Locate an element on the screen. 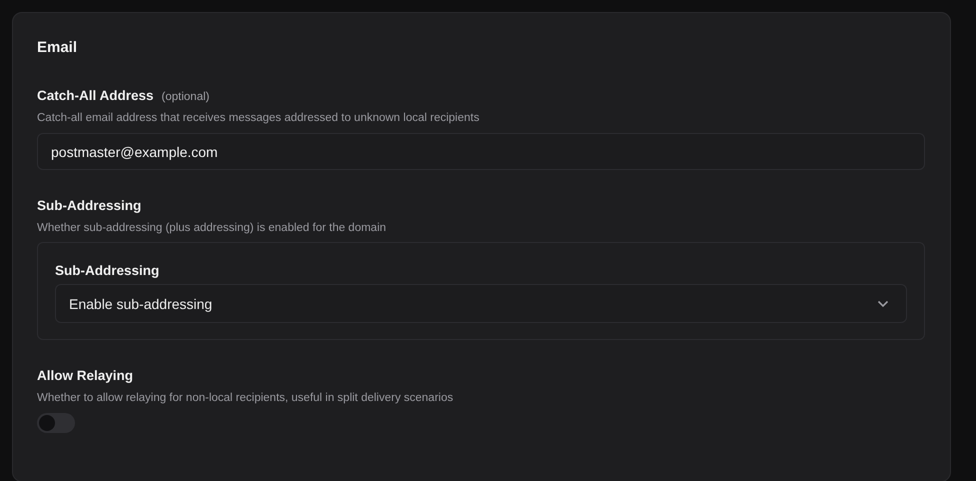  group-label: Sub-Addressing is located at coordinates (107, 270).